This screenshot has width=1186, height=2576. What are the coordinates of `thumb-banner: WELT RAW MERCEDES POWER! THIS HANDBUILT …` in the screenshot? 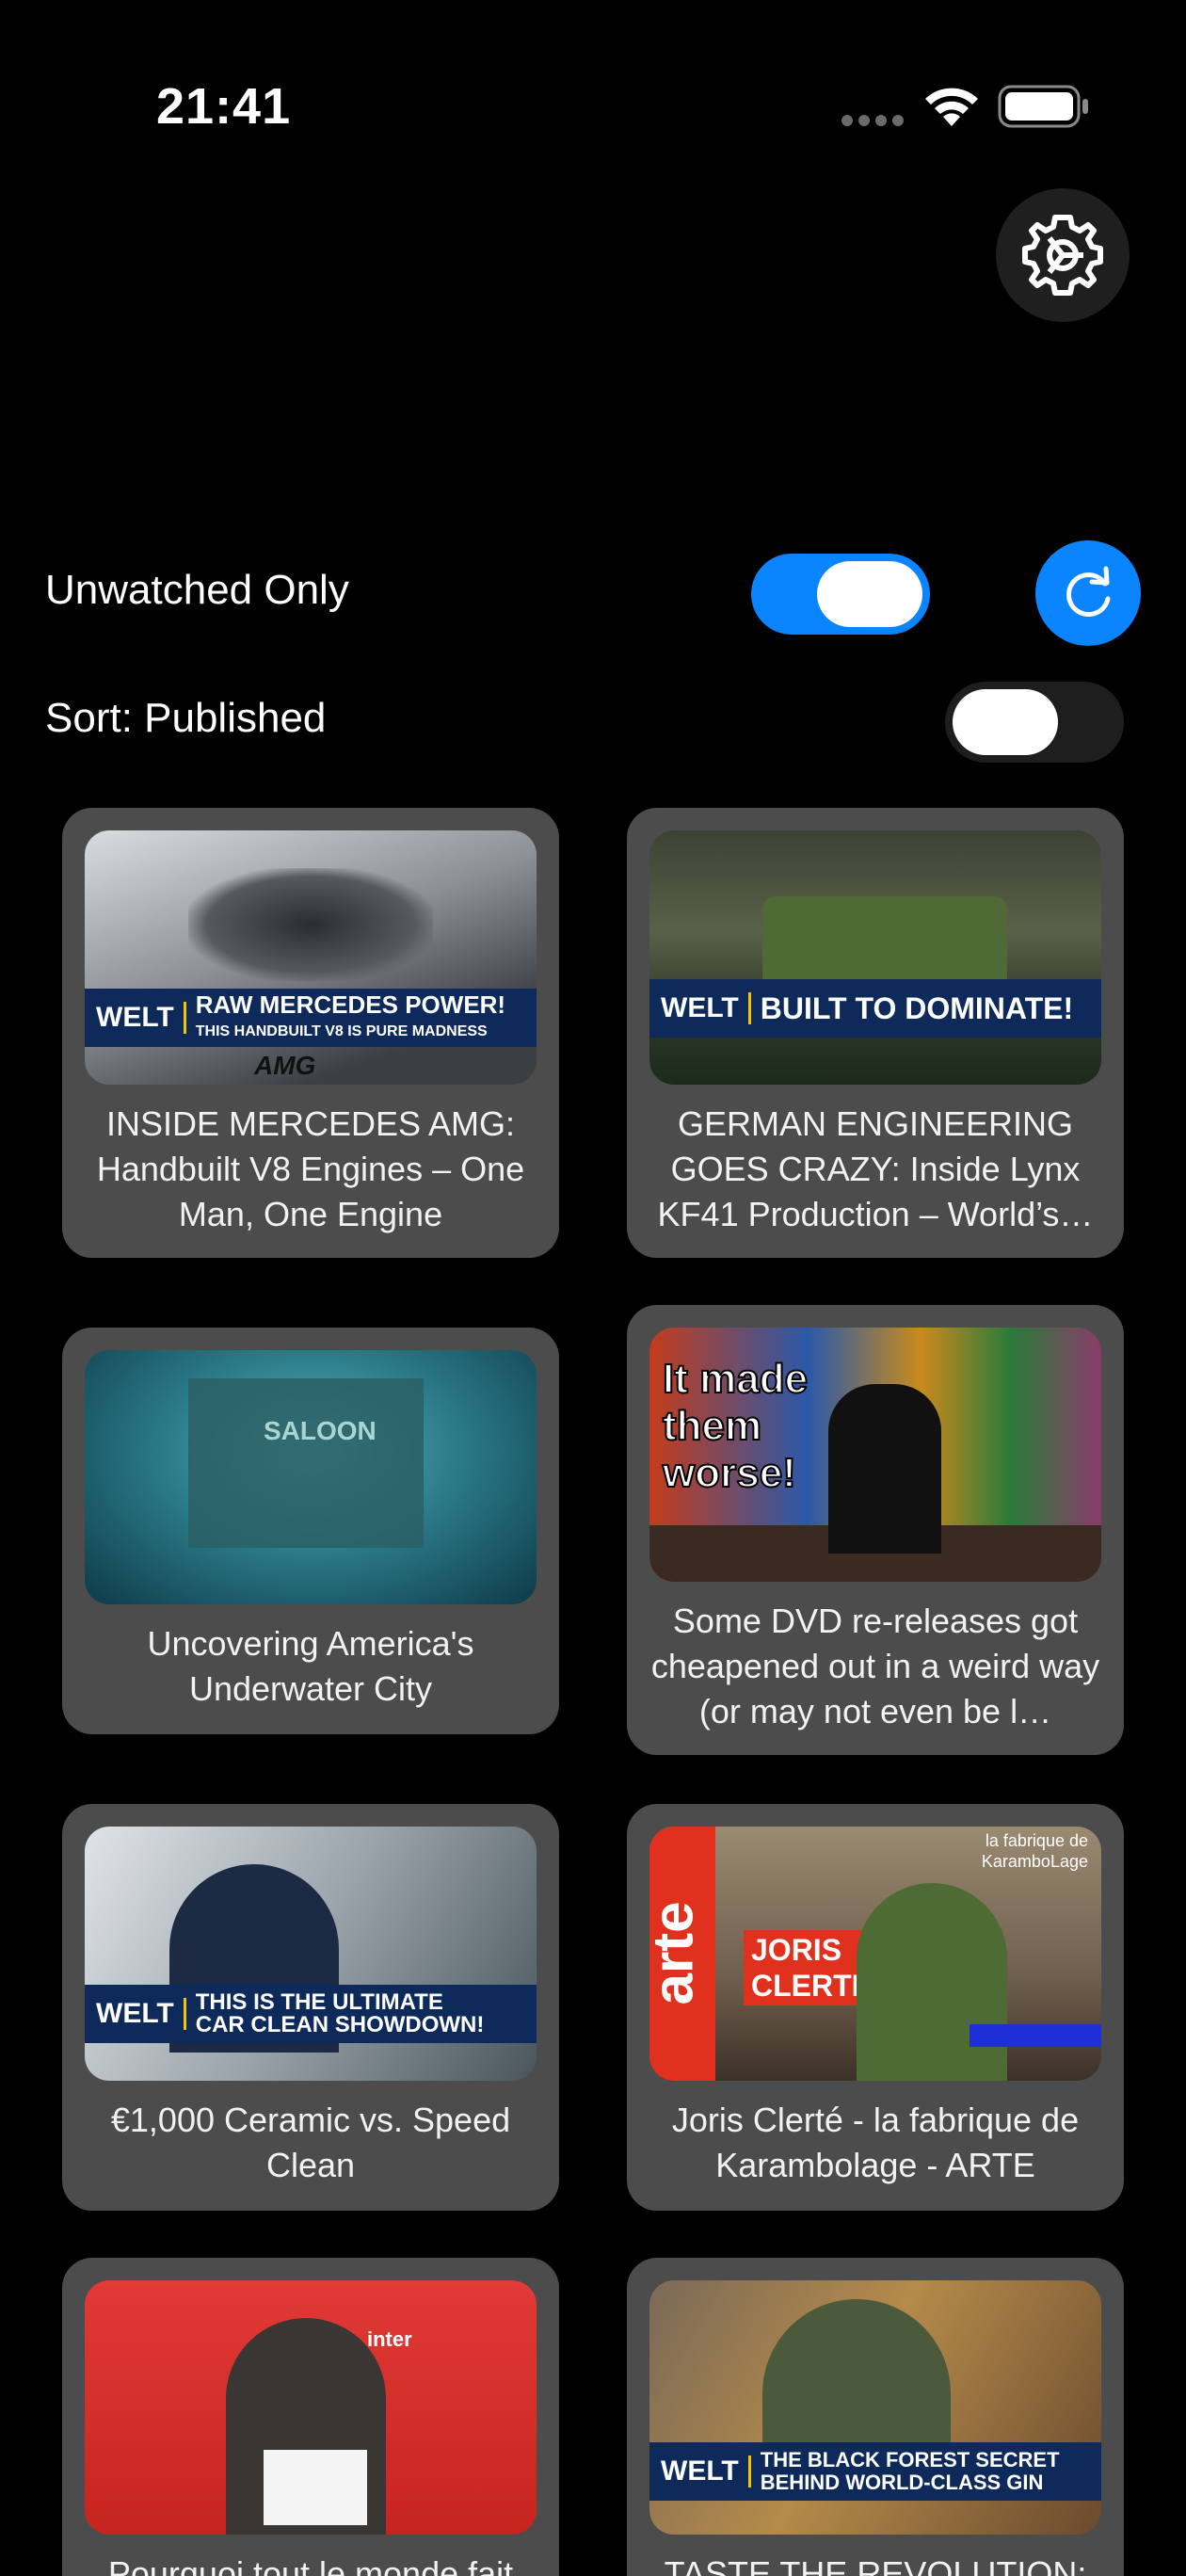 It's located at (311, 1018).